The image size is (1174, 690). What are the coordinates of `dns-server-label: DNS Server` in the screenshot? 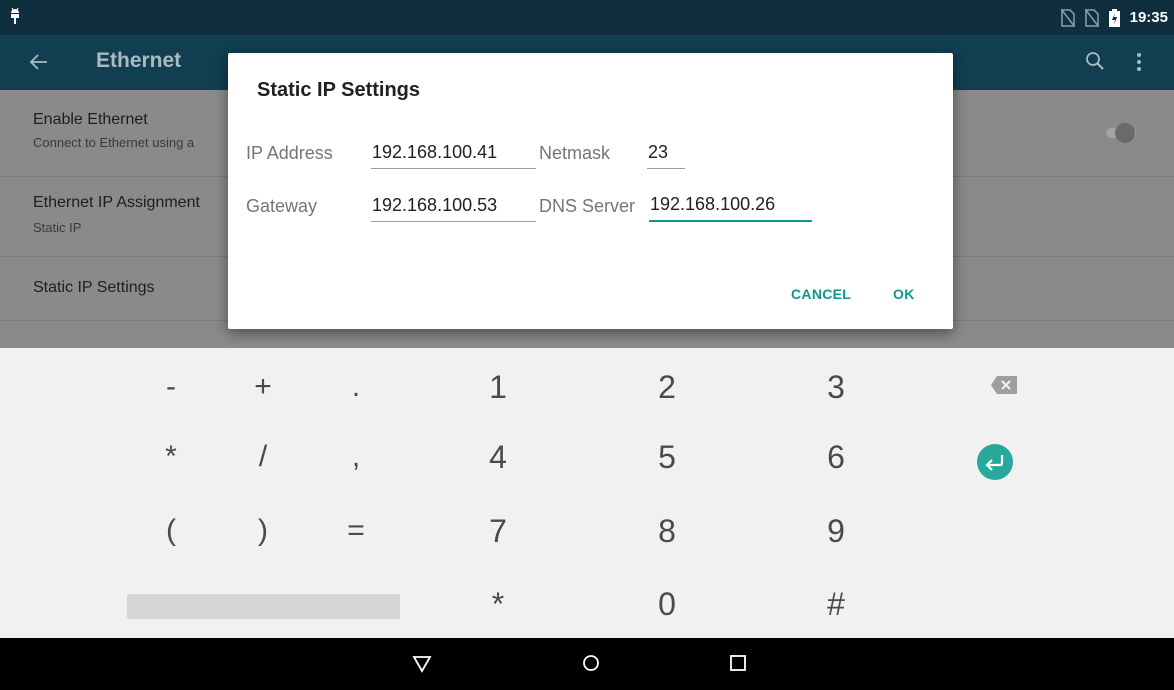 It's located at (587, 206).